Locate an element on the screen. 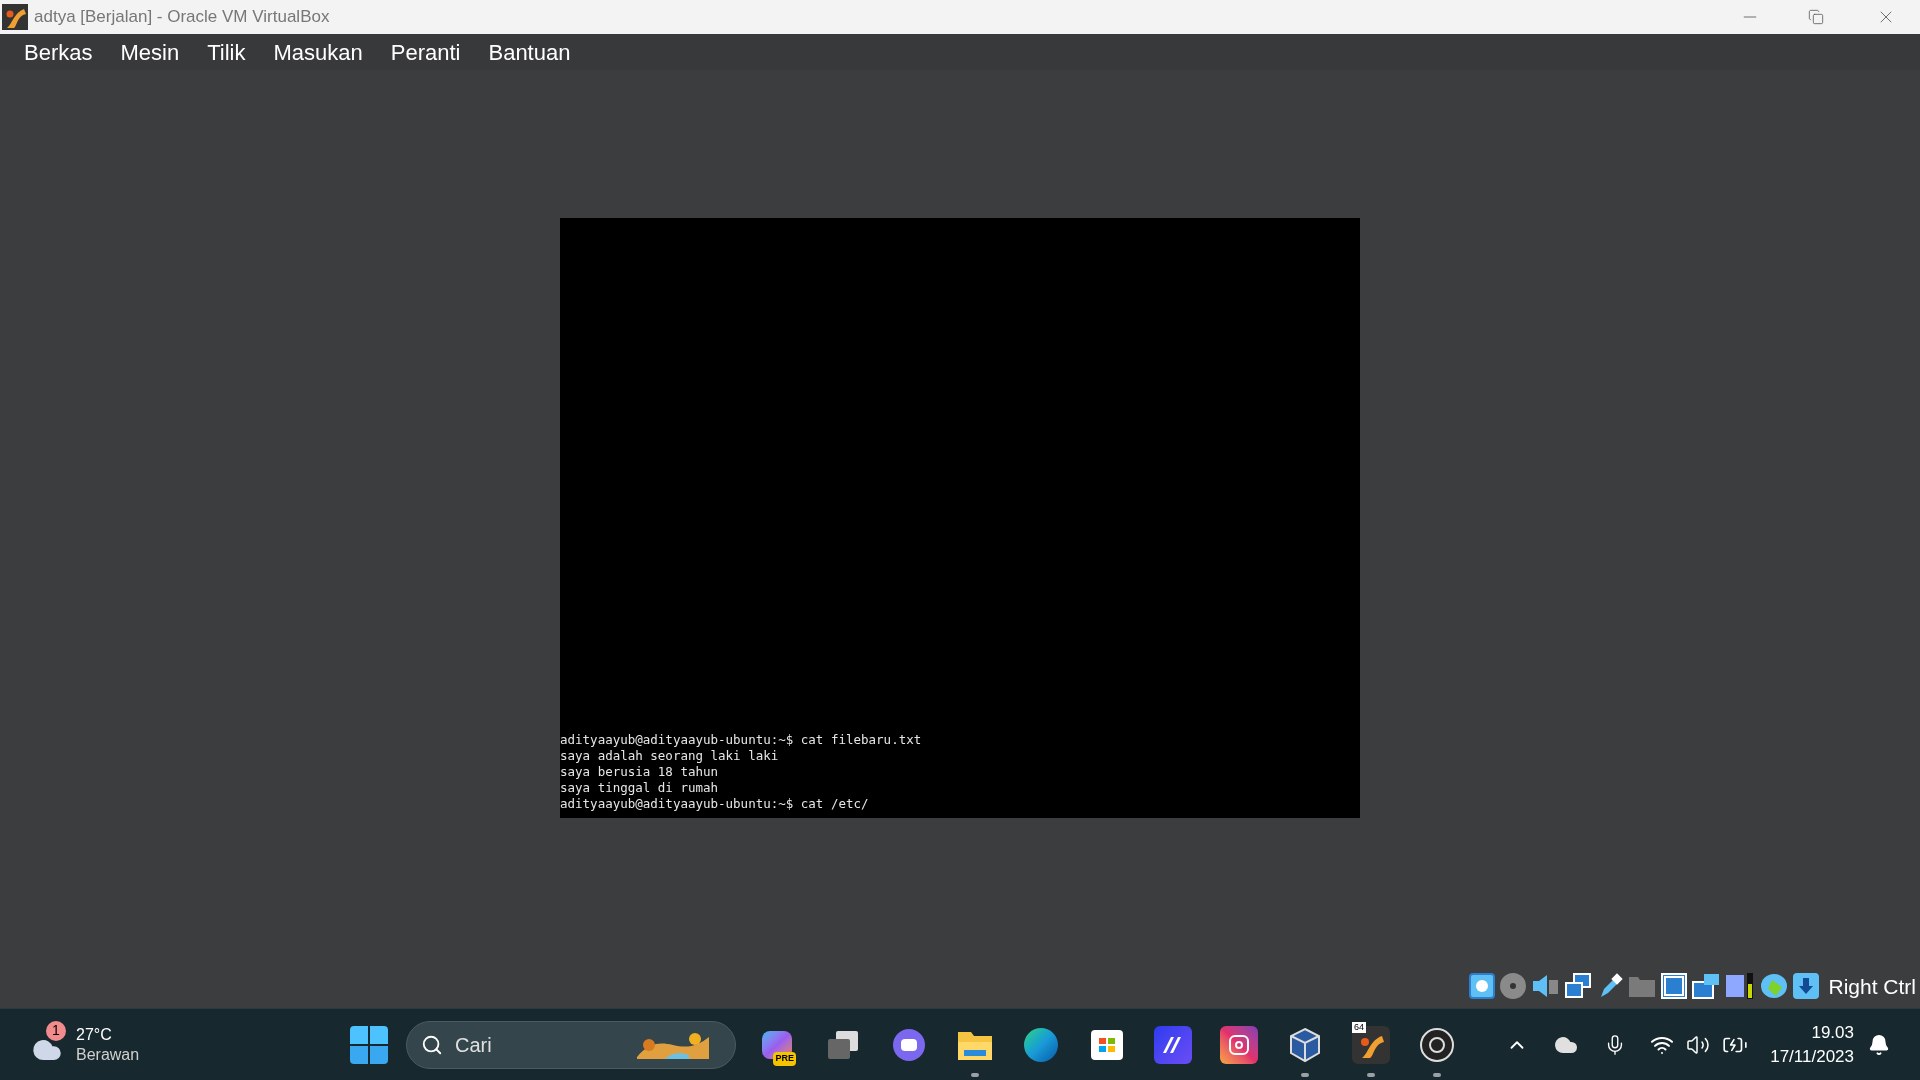  cpu-meter-icon is located at coordinates (1740, 986).